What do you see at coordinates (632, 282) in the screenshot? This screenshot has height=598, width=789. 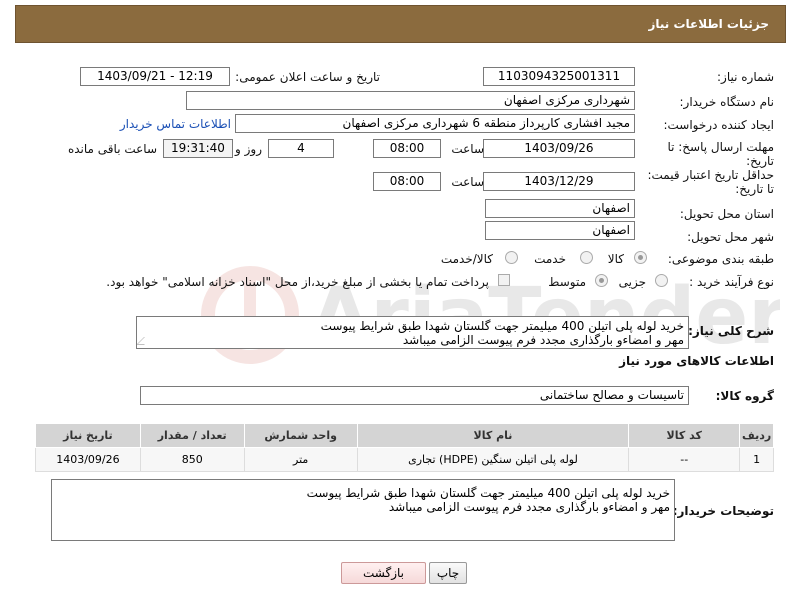 I see `process-option-minor: جزیی` at bounding box center [632, 282].